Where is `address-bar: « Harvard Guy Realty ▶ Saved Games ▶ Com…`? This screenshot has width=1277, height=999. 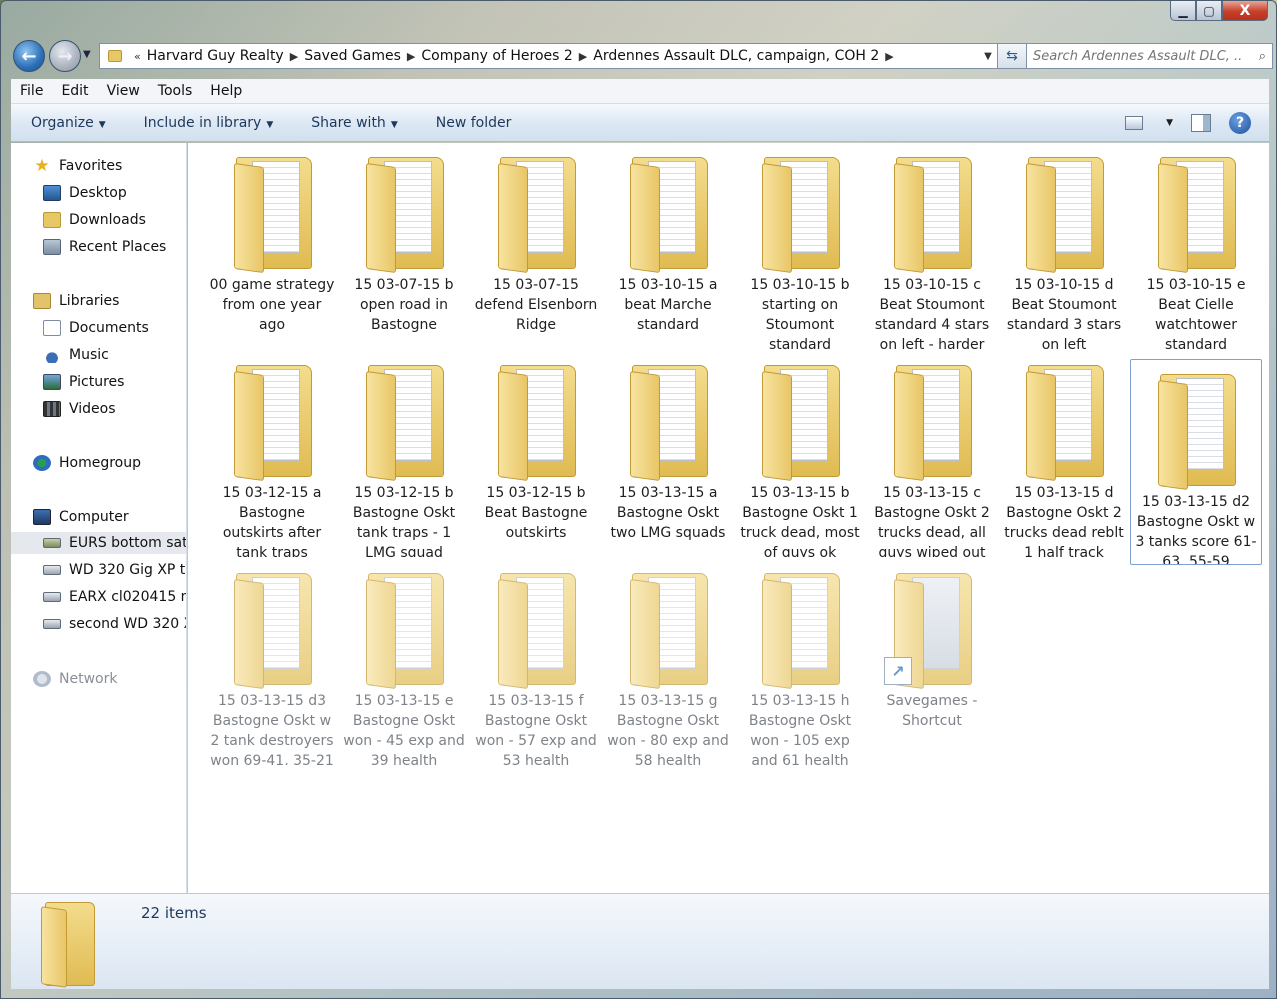
address-bar: « Harvard Guy Realty ▶ Saved Games ▶ Com… is located at coordinates (549, 56).